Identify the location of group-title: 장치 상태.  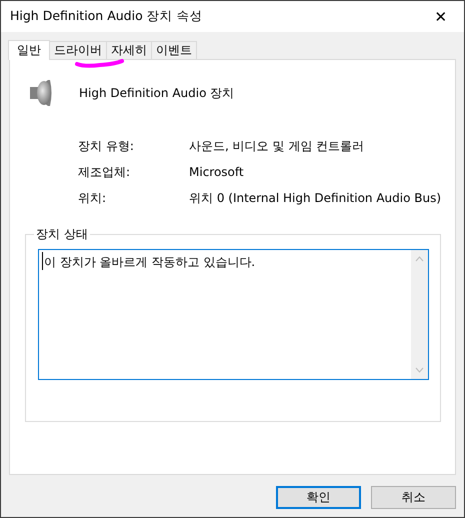
(62, 234).